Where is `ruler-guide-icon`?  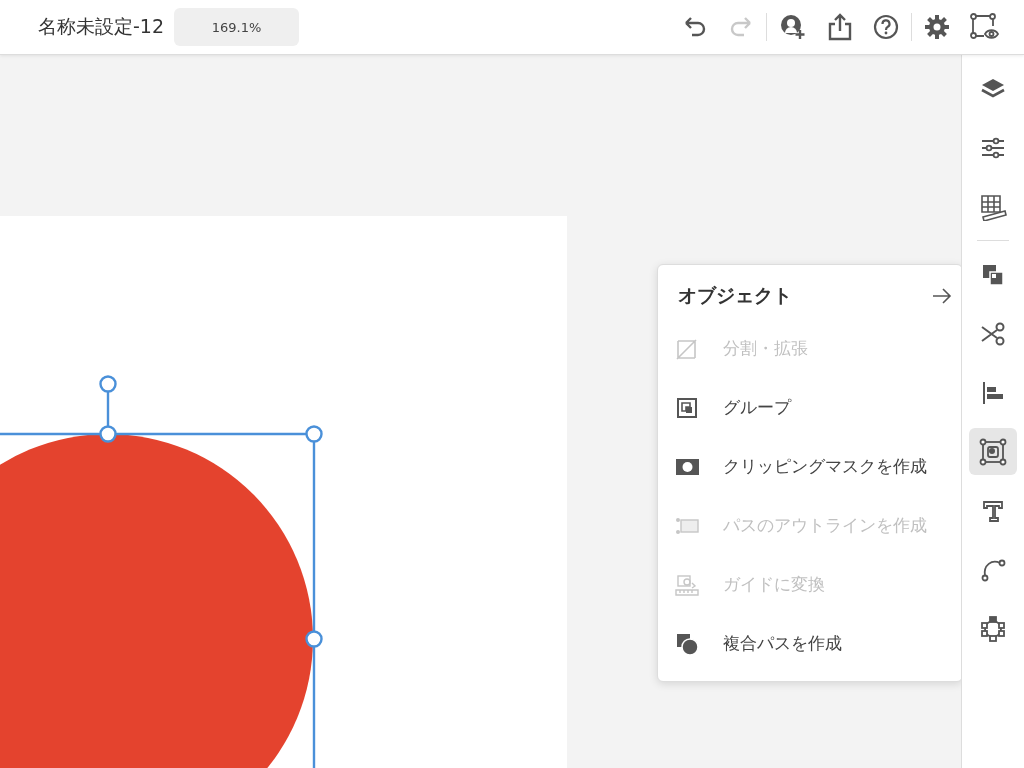 ruler-guide-icon is located at coordinates (687, 584).